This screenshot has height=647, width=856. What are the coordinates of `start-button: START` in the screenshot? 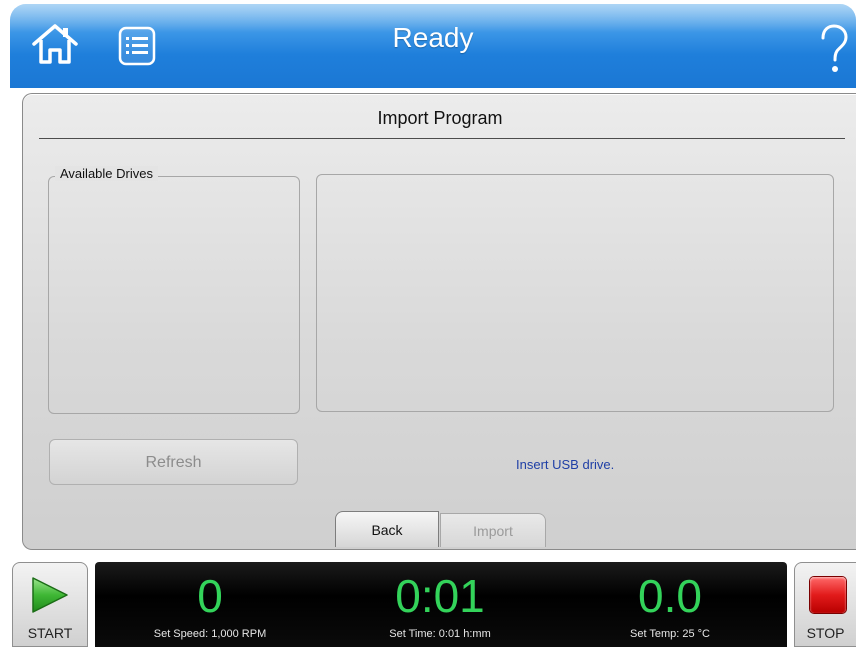 It's located at (50, 604).